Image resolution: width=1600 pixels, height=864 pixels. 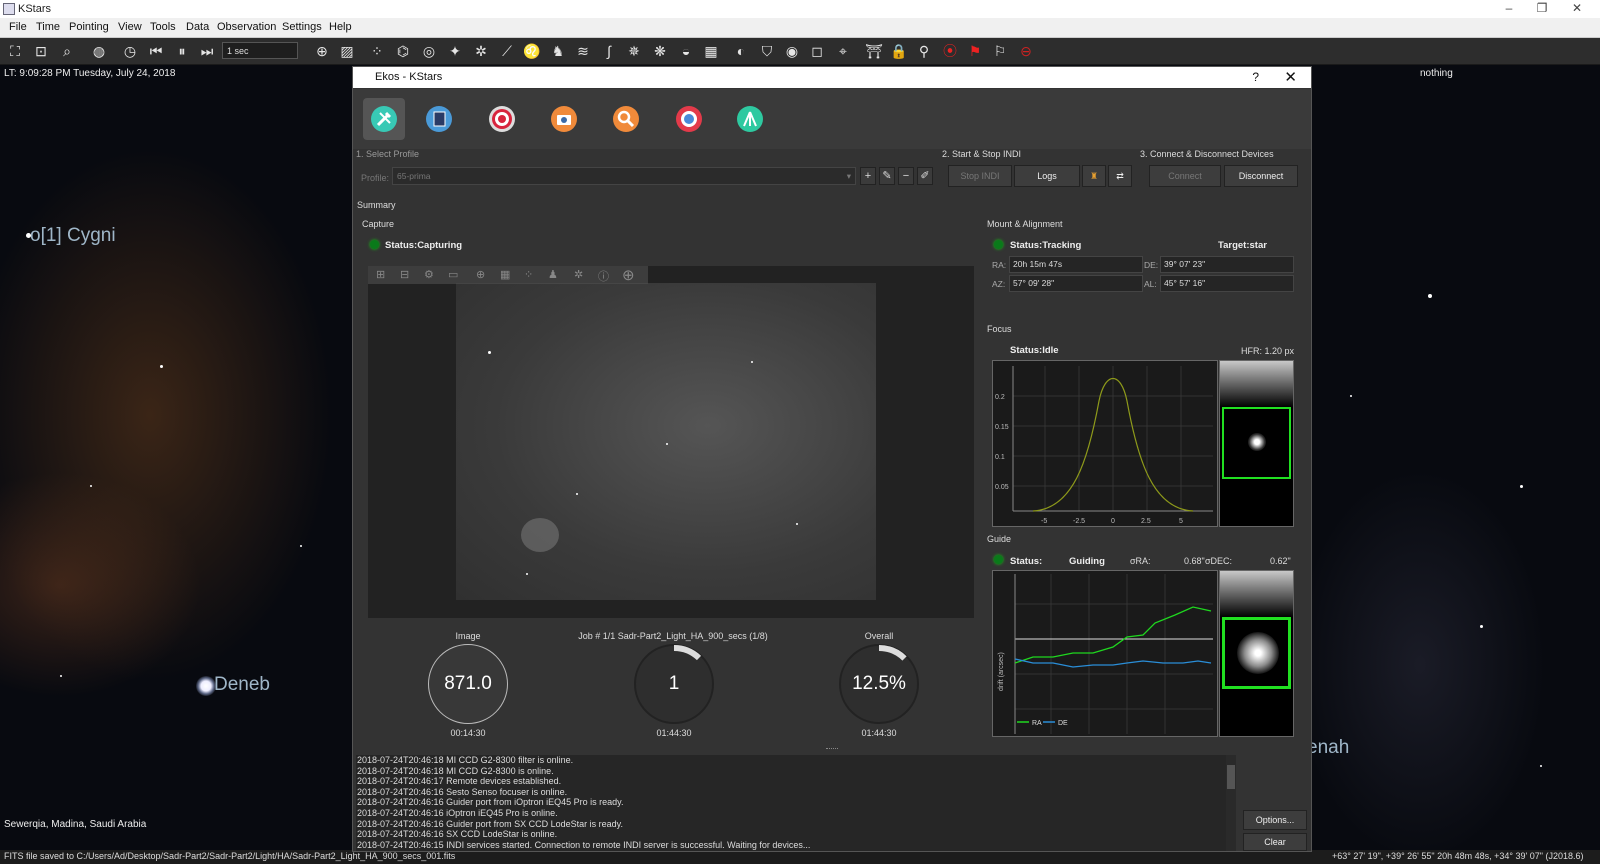 I want to click on focus-plot: 0.2 0.15 0.1 0.05 -5 -2.5 0 2.5 5, so click(x=1105, y=443).